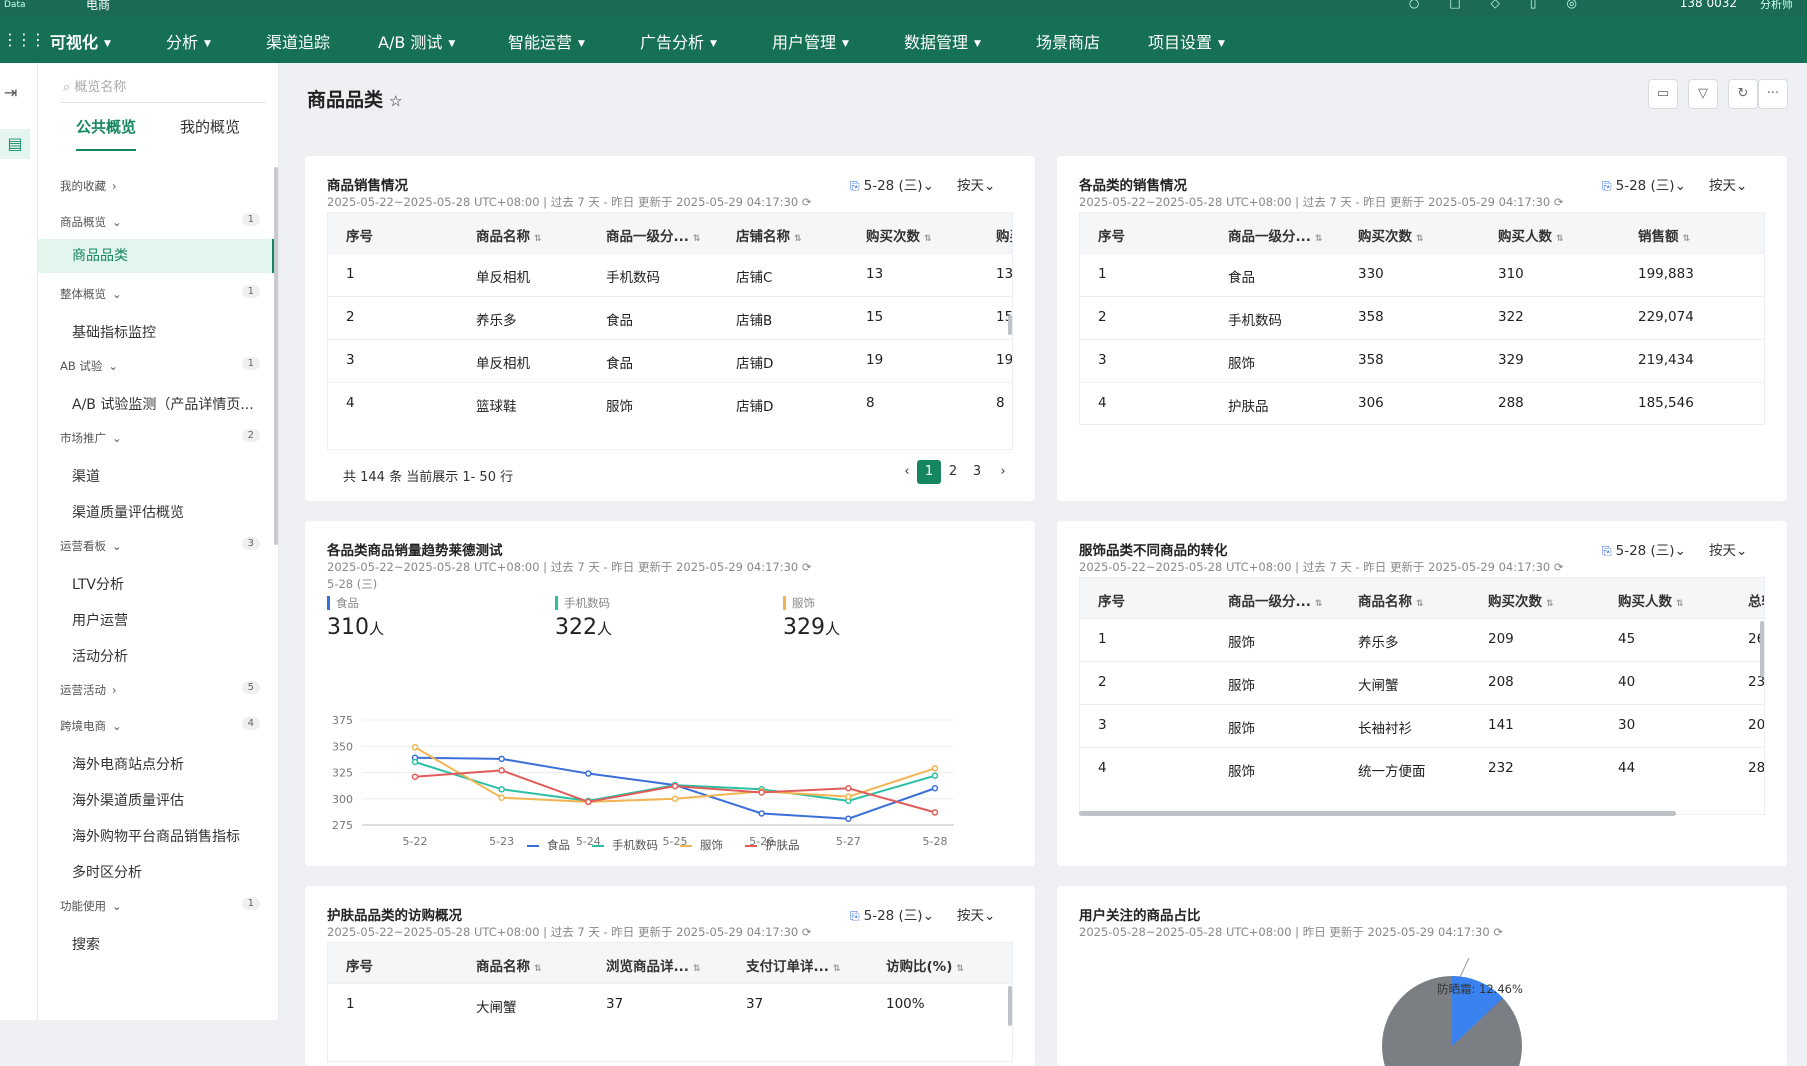  I want to click on sidebar-item: 活动分析, so click(100, 656).